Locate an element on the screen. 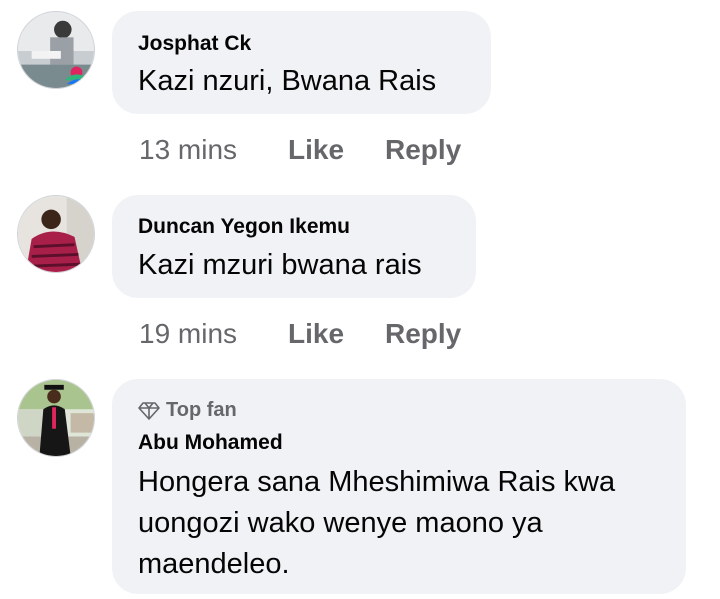 The width and height of the screenshot is (720, 599). comment-timestamp: 13 mins is located at coordinates (188, 150).